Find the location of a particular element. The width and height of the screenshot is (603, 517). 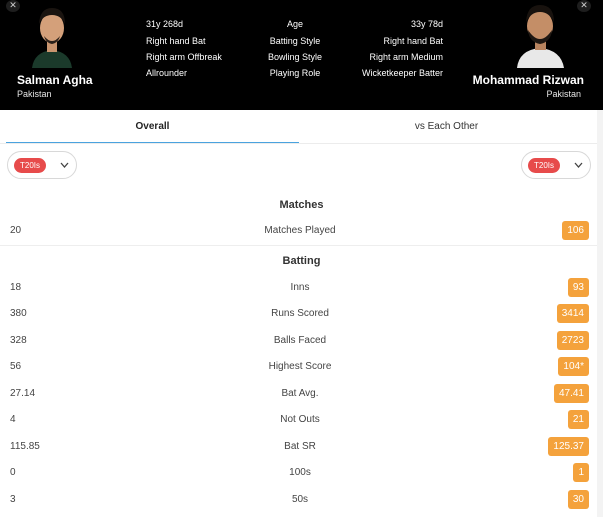

stat-row-bat-avg: 27.14 Bat Avg. 47.41 is located at coordinates (301, 394).